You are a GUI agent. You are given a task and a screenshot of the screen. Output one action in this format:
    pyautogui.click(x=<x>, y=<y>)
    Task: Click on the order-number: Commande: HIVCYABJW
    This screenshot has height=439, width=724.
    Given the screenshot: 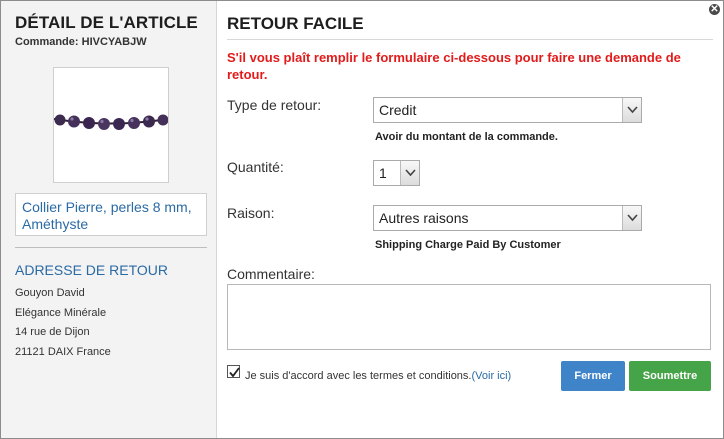 What is the action you would take?
    pyautogui.click(x=81, y=42)
    